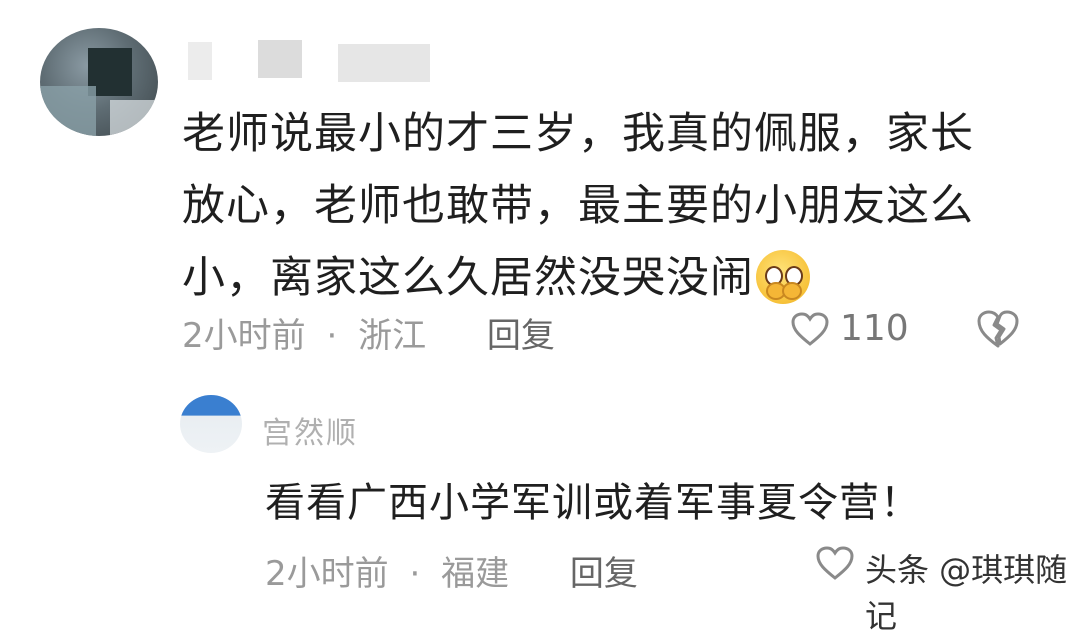 This screenshot has width=1080, height=637. I want to click on comment-line-text: 小，离家这么久居然没哭没闹, so click(468, 278).